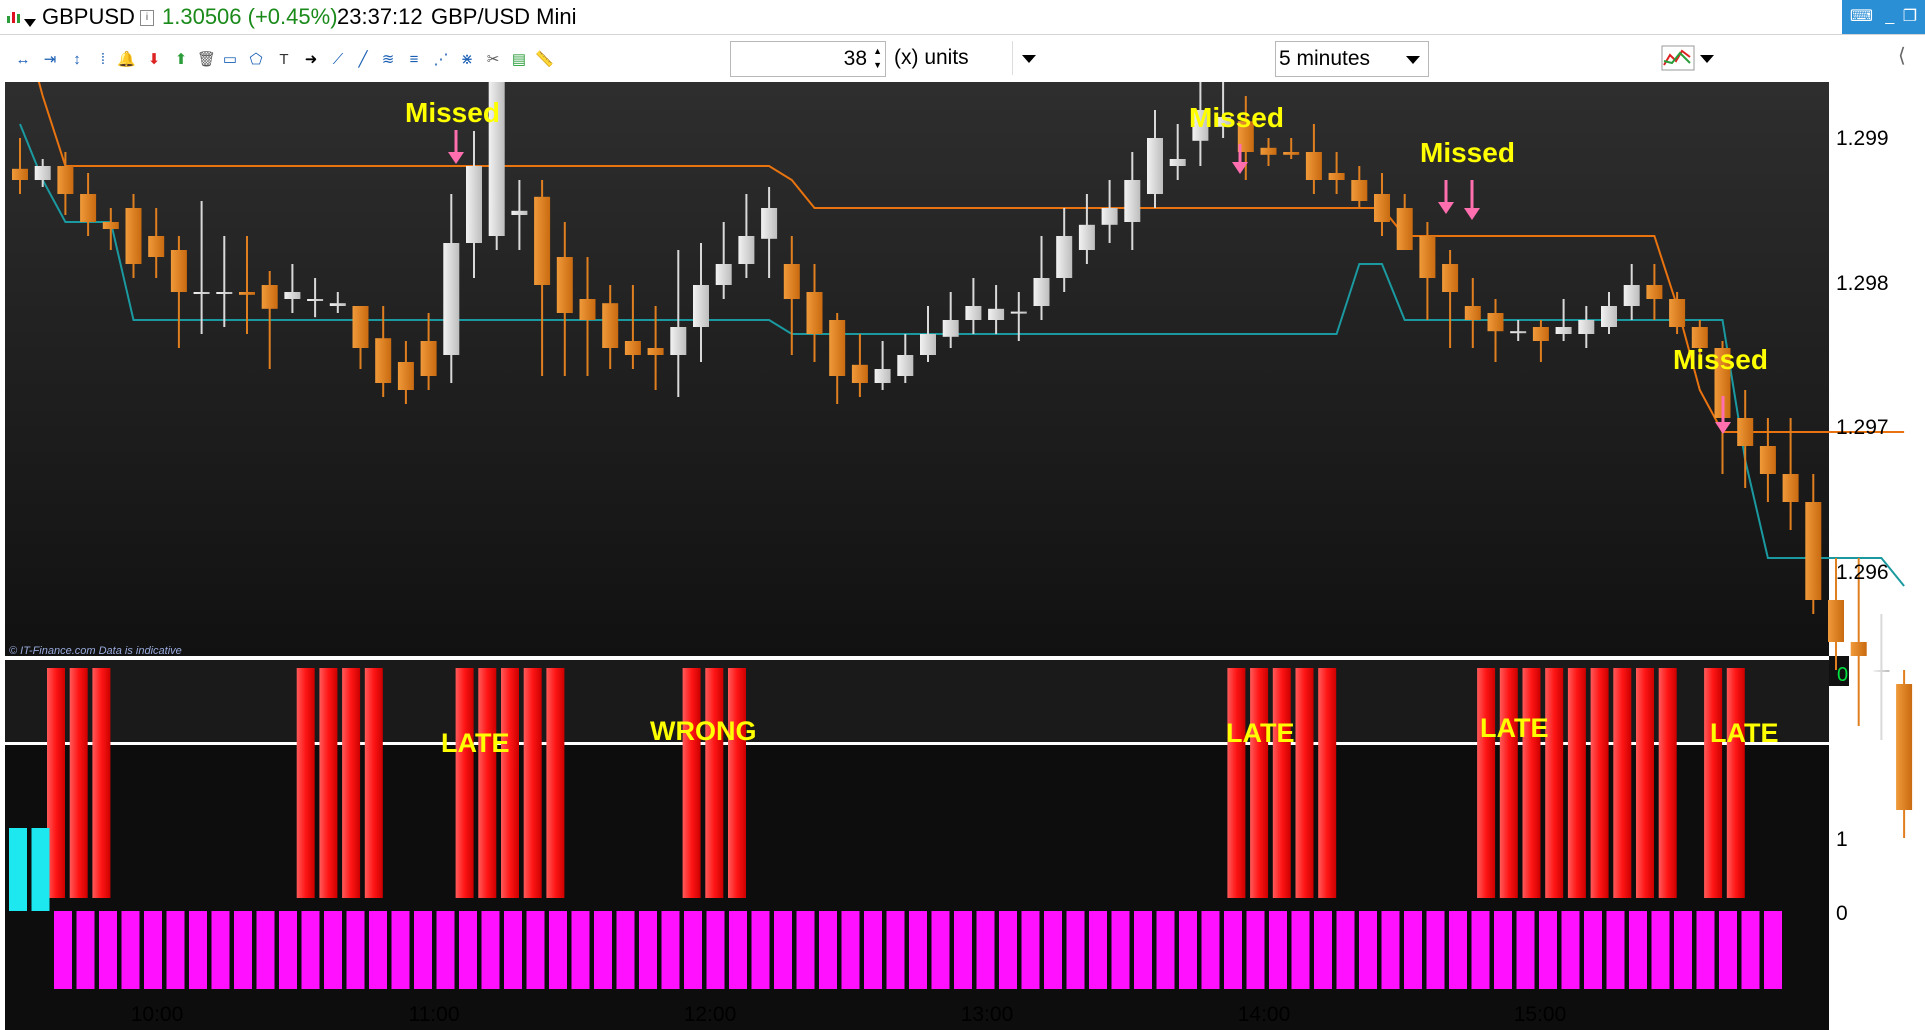 The height and width of the screenshot is (1030, 1925). What do you see at coordinates (1028, 58) in the screenshot?
I see `units-dropdown-icon` at bounding box center [1028, 58].